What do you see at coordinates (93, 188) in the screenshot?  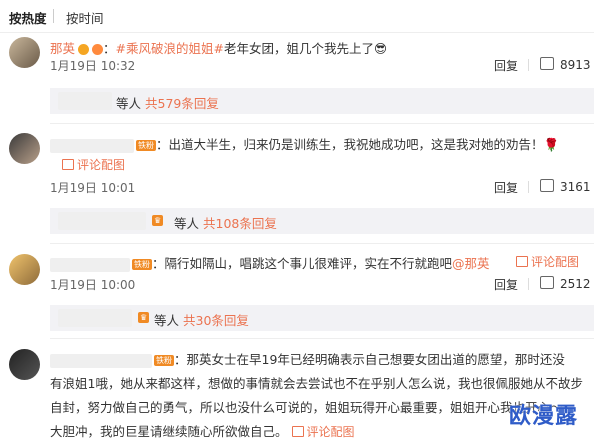 I see `comment-date: 1月19日 10:01` at bounding box center [93, 188].